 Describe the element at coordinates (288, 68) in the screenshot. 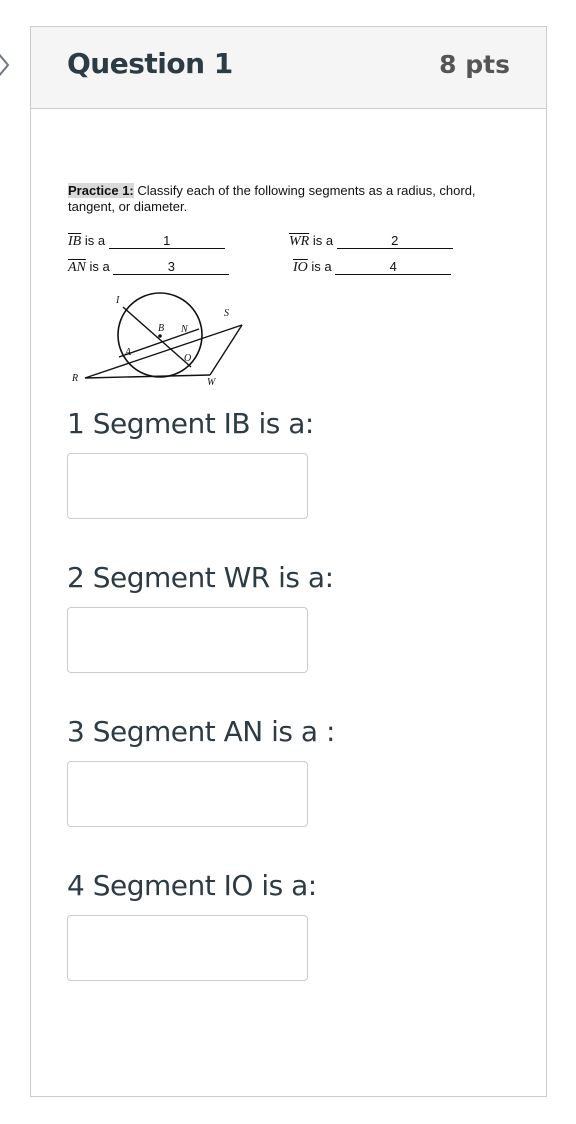

I see `question-header: Question 1 8 pts` at that location.